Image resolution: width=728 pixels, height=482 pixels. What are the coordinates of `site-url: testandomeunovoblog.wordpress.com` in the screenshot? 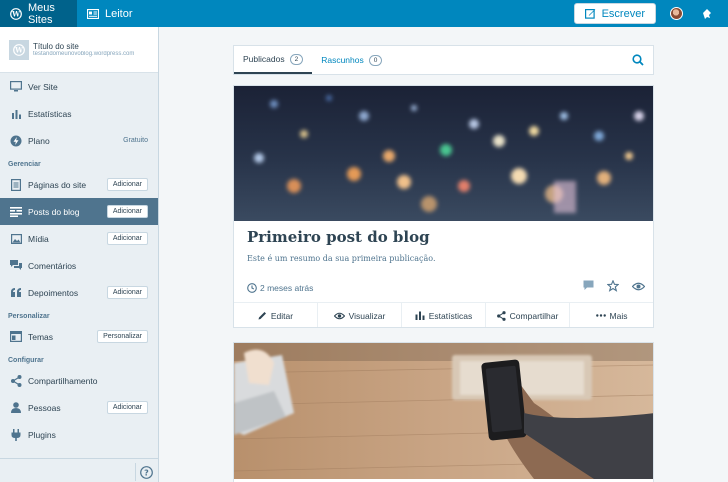 It's located at (84, 54).